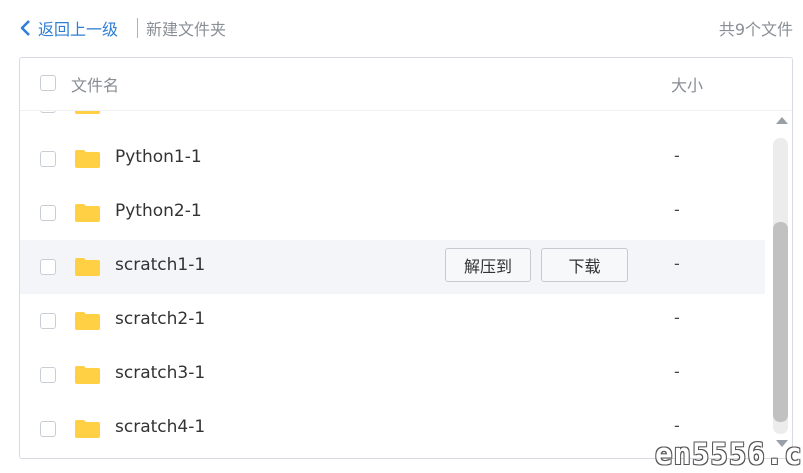 This screenshot has width=803, height=473. Describe the element at coordinates (687, 84) in the screenshot. I see `column-header-size: 大小` at that location.